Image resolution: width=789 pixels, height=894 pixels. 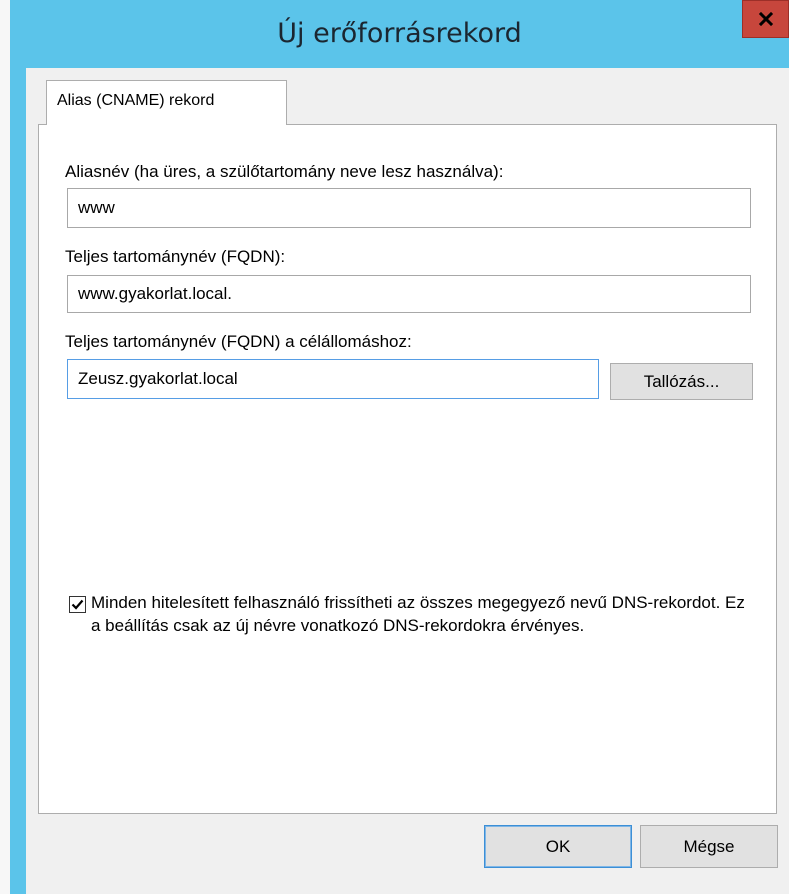 I want to click on alias-input: www, so click(x=409, y=208).